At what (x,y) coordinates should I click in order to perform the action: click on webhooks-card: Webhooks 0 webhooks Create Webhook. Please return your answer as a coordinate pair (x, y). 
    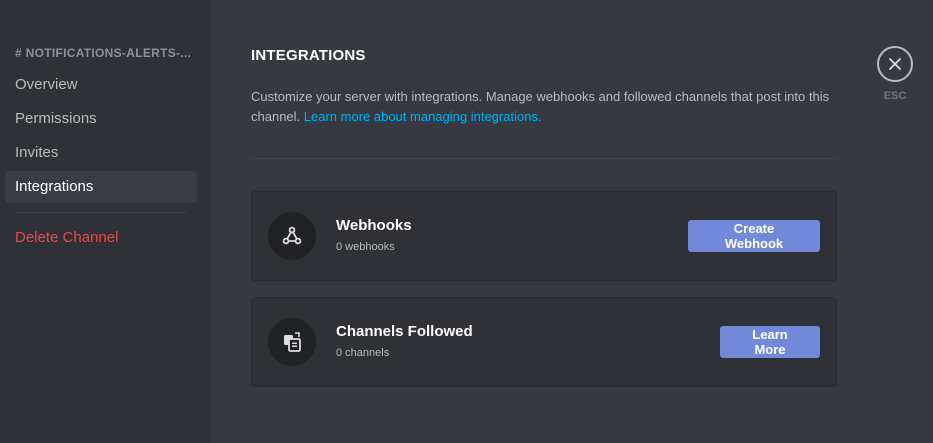
    Looking at the image, I should click on (544, 236).